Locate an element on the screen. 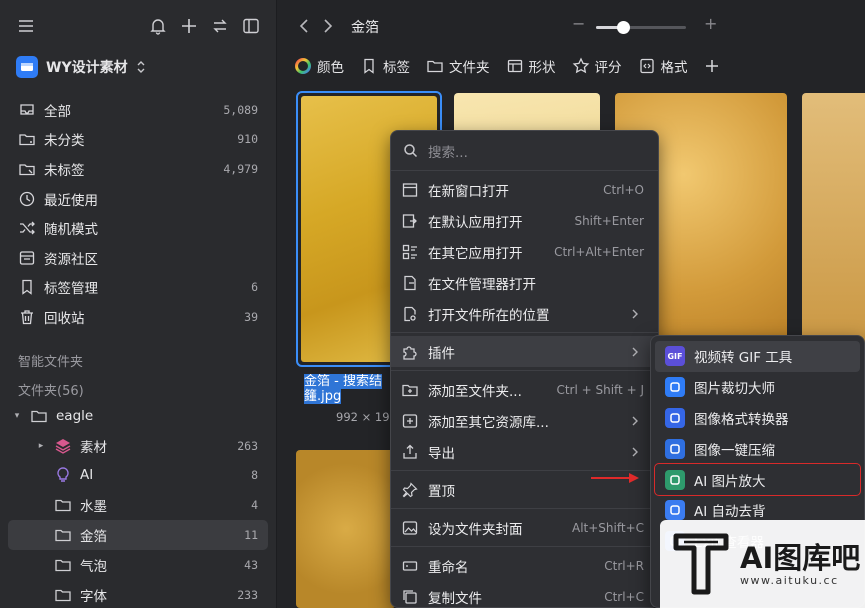 Image resolution: width=865 pixels, height=608 pixels. smart-folders-title: 智能文件夹 is located at coordinates (50, 360).